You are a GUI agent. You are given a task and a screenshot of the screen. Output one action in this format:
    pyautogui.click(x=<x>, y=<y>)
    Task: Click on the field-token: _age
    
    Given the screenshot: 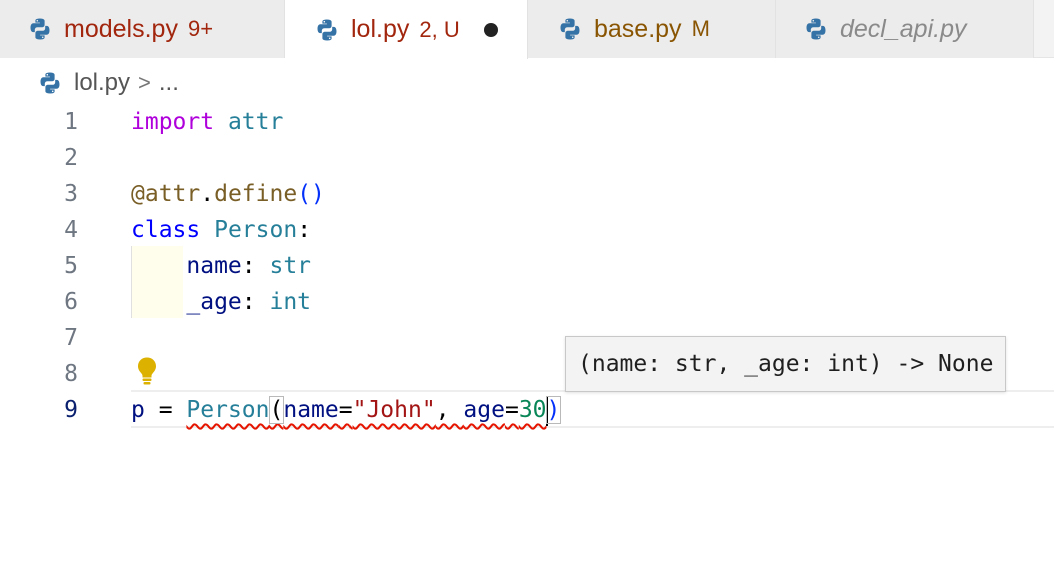 What is the action you would take?
    pyautogui.click(x=214, y=302)
    